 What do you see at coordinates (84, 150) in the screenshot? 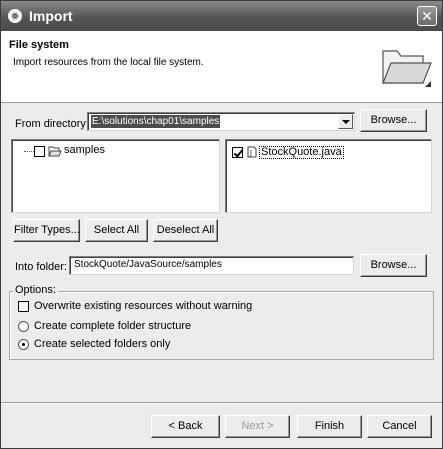
I see `tree-item-samples: samples` at bounding box center [84, 150].